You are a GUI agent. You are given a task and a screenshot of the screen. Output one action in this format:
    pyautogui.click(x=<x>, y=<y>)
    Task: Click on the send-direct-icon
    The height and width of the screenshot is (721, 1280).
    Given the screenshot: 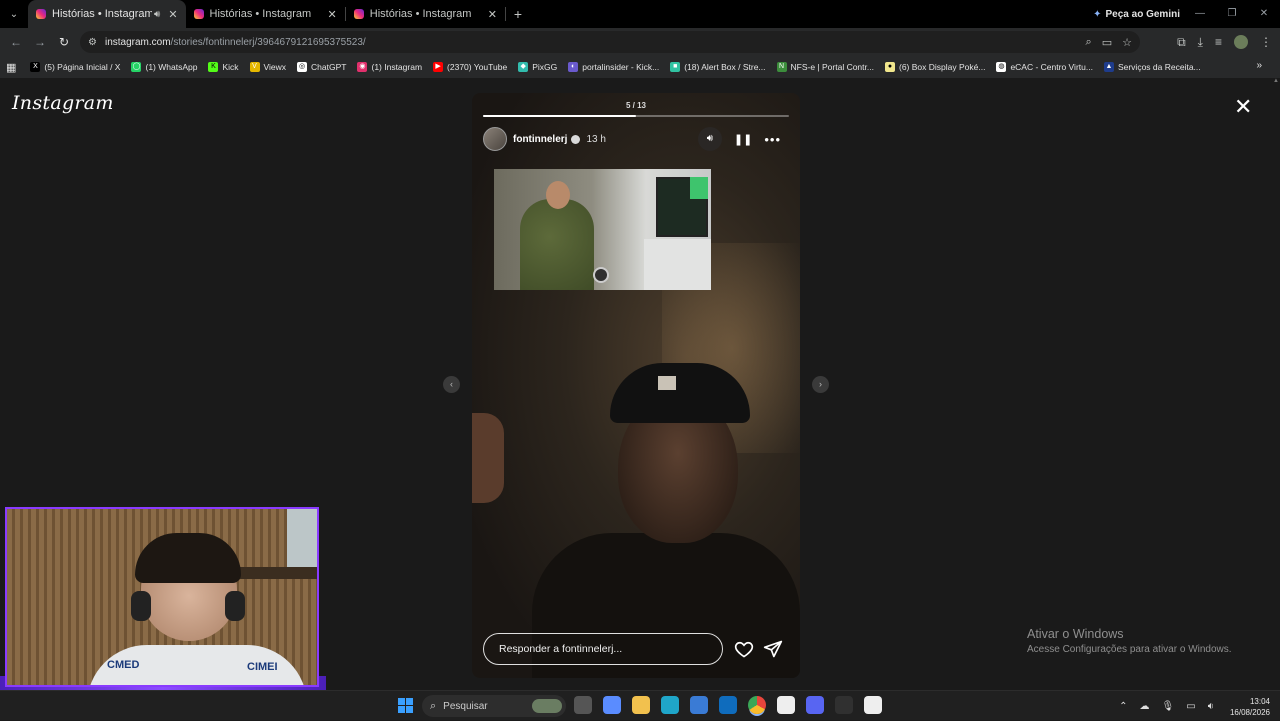 What is the action you would take?
    pyautogui.click(x=773, y=649)
    